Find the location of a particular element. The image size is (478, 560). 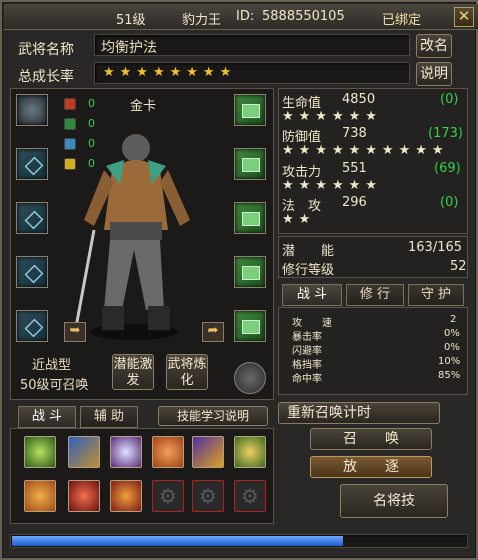

rotate-left-icon: ➥ is located at coordinates (75, 332).